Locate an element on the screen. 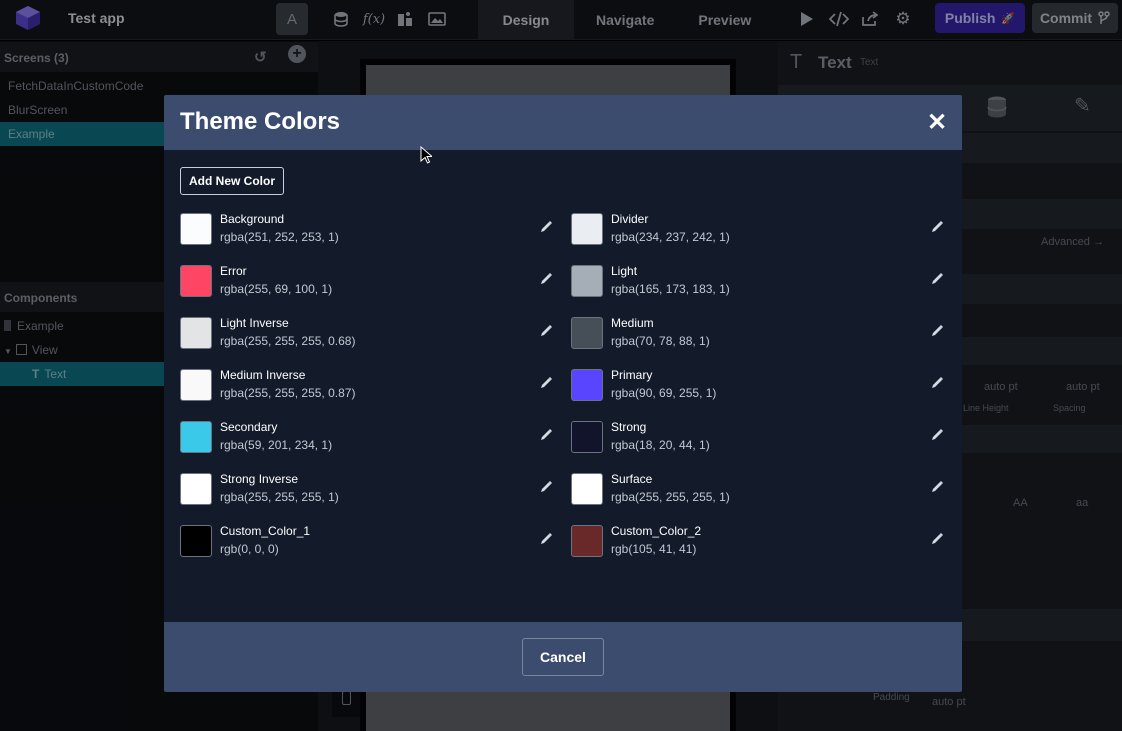  color-name: Divider is located at coordinates (630, 219).